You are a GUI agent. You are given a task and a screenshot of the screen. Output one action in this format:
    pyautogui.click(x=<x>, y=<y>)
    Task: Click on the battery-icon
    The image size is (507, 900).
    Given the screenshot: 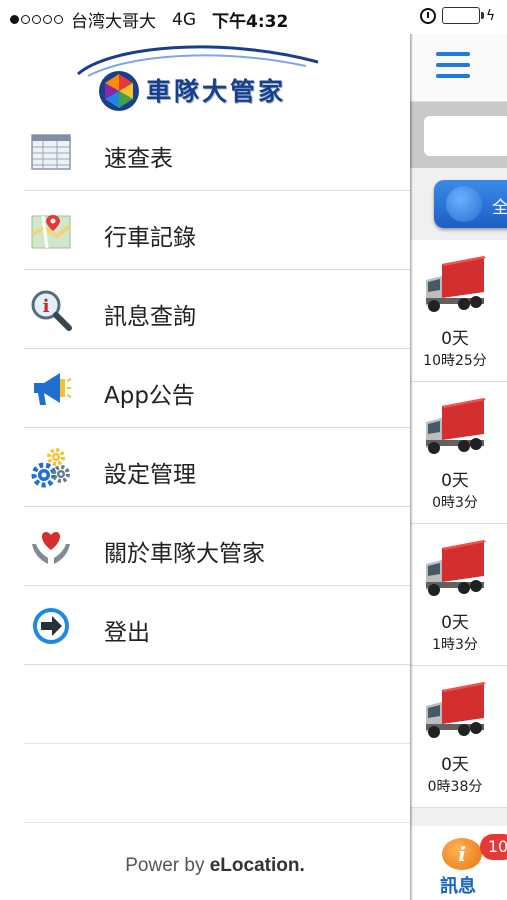 What is the action you would take?
    pyautogui.click(x=463, y=15)
    